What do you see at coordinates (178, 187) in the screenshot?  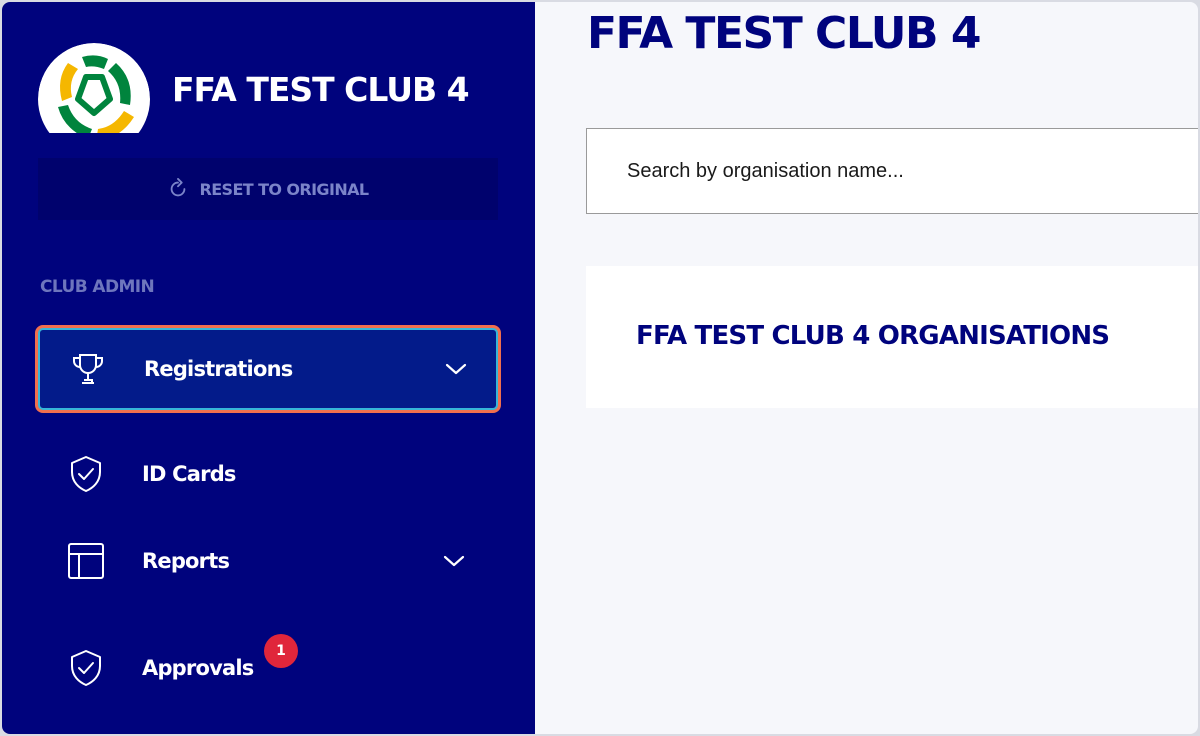 I see `refresh-icon` at bounding box center [178, 187].